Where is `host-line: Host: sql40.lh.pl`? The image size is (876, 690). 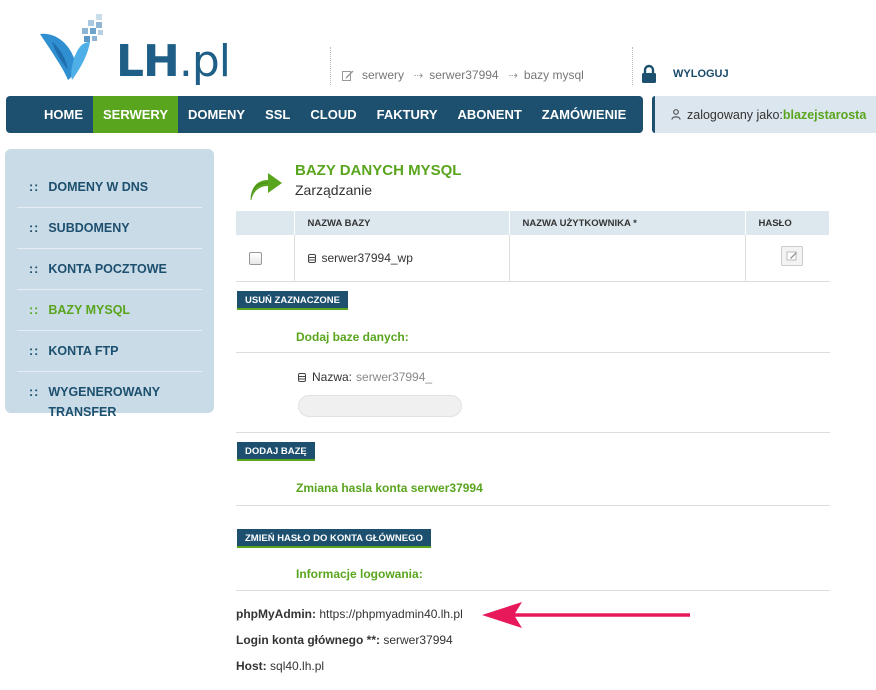 host-line: Host: sql40.lh.pl is located at coordinates (280, 666).